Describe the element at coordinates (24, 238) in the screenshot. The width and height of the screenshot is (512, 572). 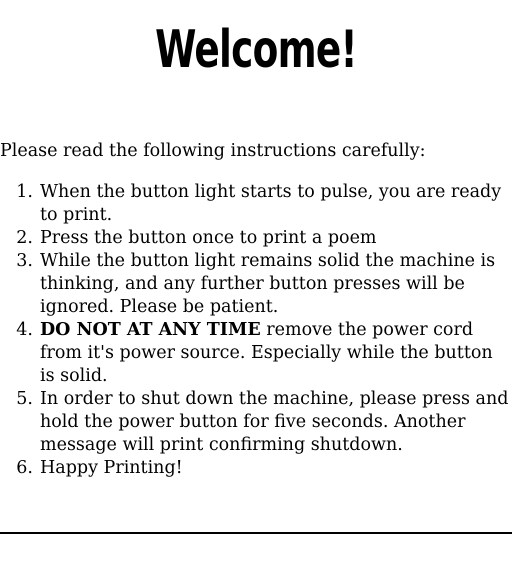
I see `instruction-number: 2.` at that location.